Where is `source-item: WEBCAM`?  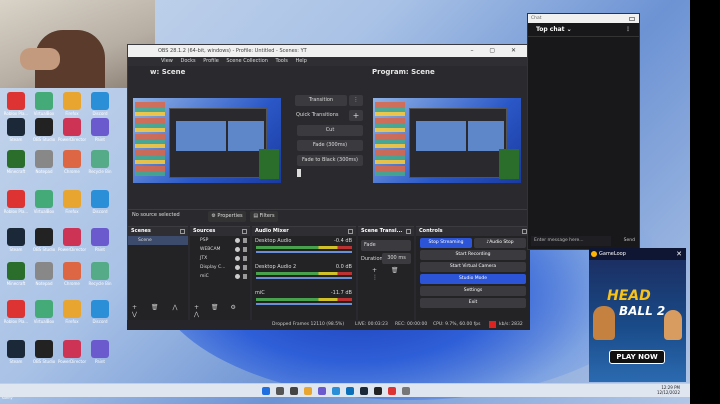 source-item: WEBCAM is located at coordinates (220, 249).